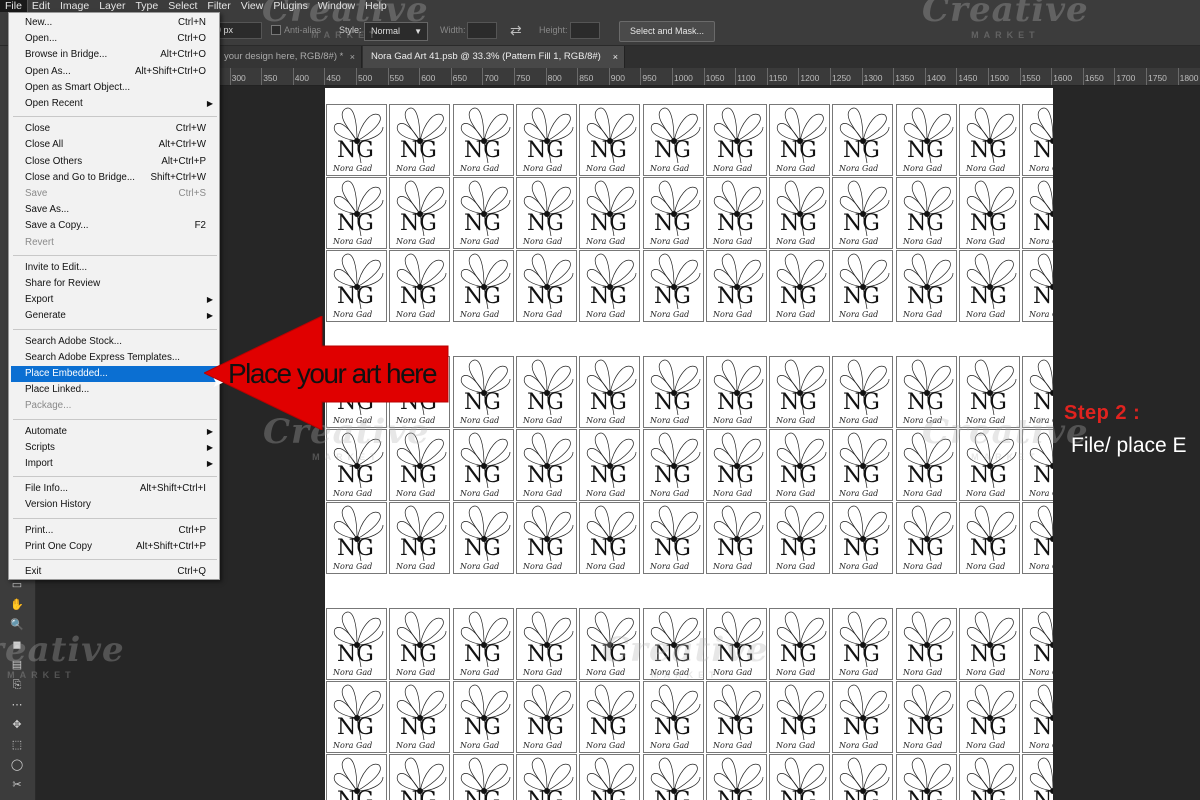  Describe the element at coordinates (336, 6) in the screenshot. I see `menu-window: Window` at that location.